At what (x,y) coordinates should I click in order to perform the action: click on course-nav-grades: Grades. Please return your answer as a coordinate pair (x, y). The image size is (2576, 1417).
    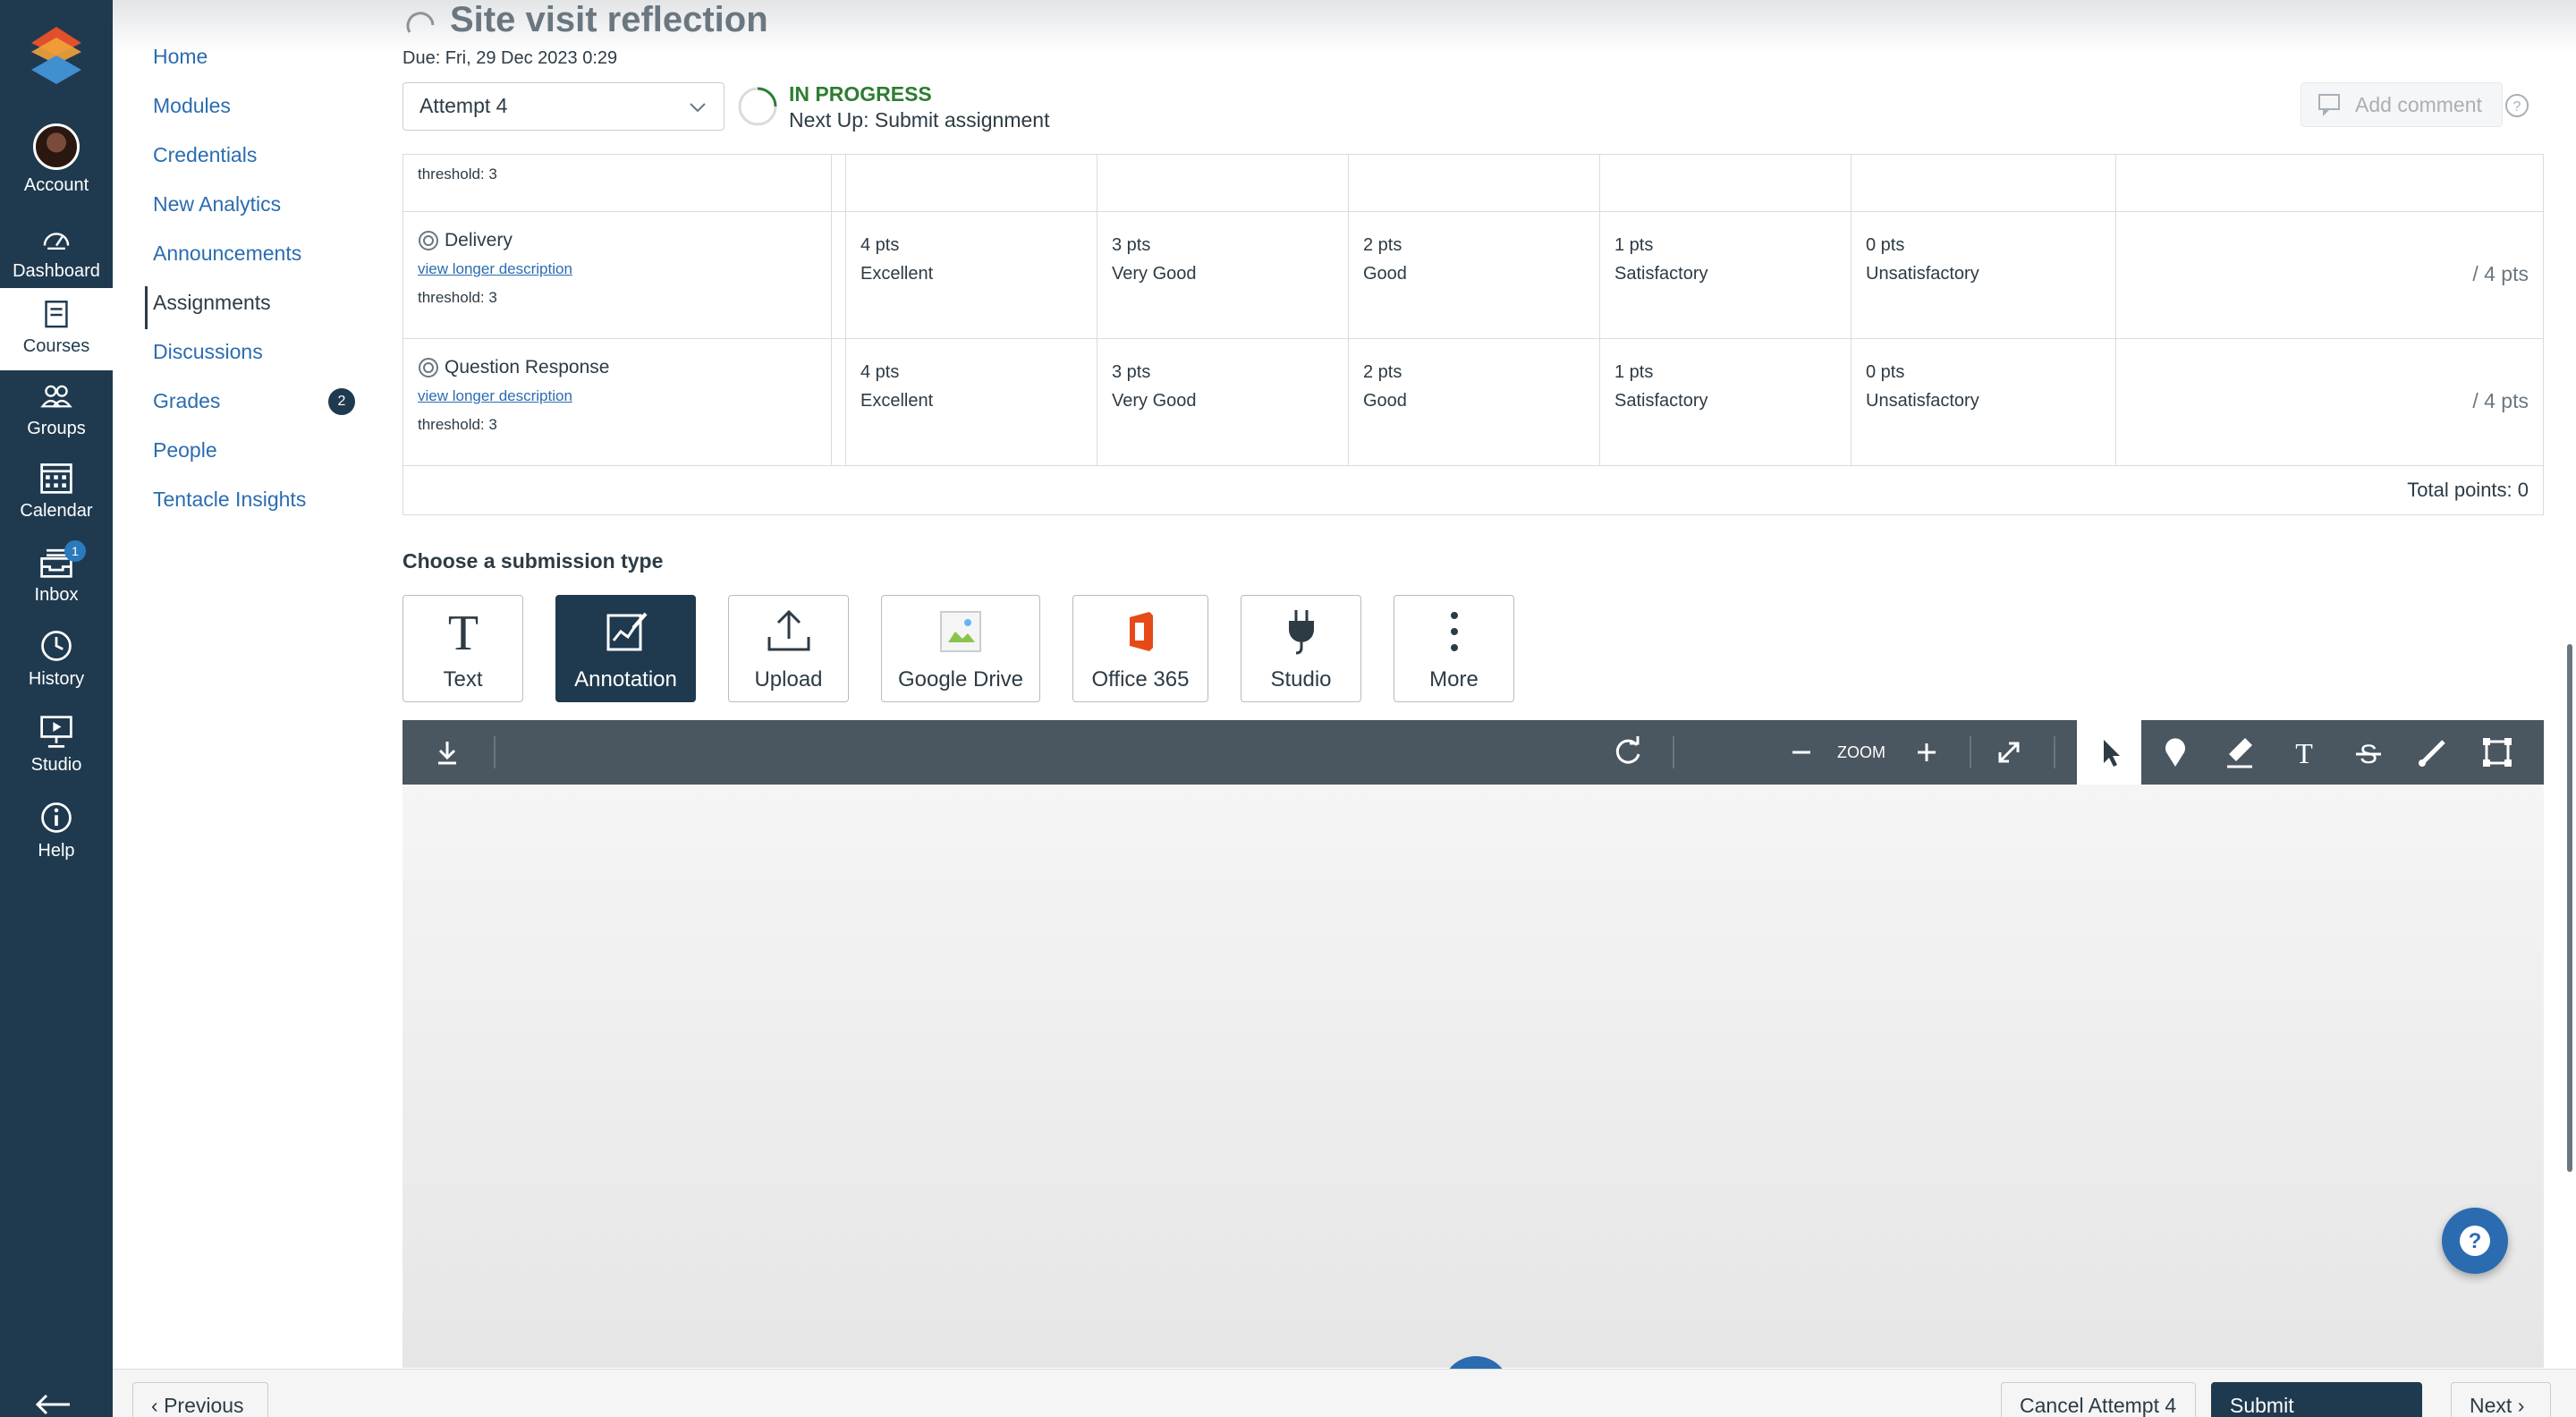
    Looking at the image, I should click on (186, 401).